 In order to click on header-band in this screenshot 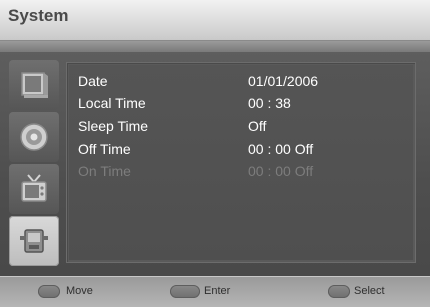, I will do `click(215, 46)`.